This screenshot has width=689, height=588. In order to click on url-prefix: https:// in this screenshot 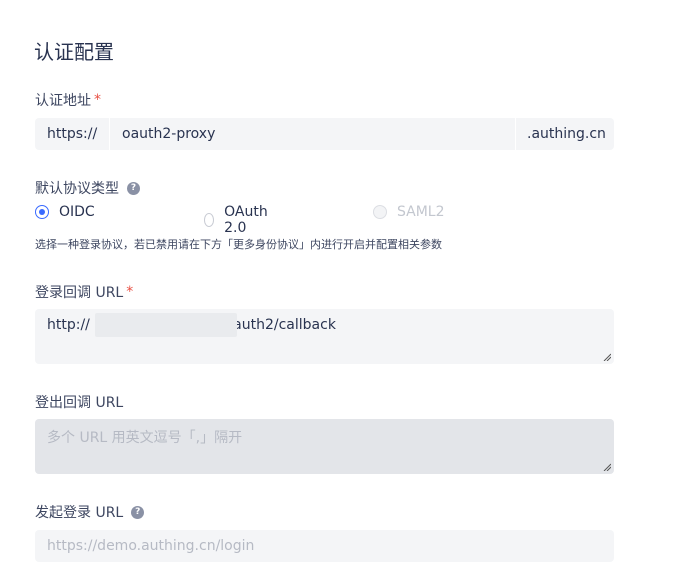, I will do `click(72, 134)`.